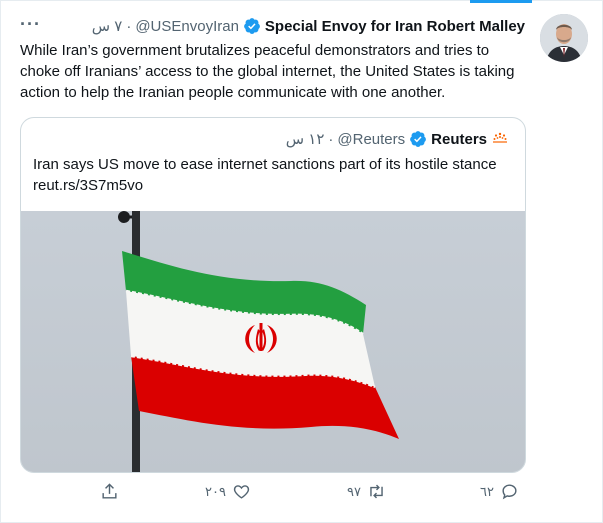 This screenshot has width=603, height=523. I want to click on reply-icon, so click(509, 492).